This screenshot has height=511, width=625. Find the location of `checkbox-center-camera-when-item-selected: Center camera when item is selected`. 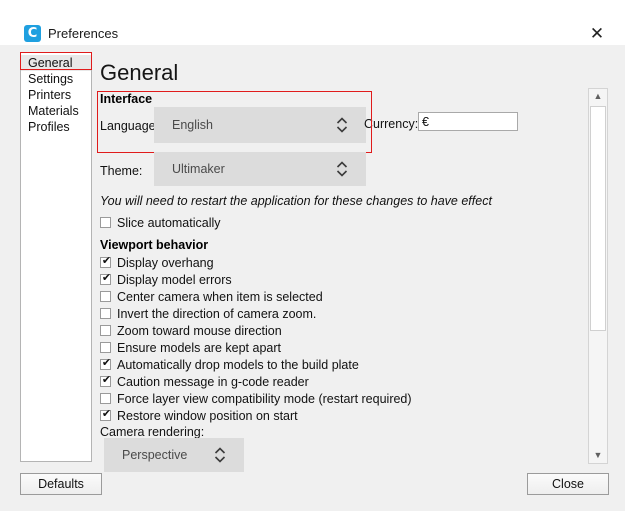

checkbox-center-camera-when-item-selected: Center camera when item is selected is located at coordinates (211, 297).